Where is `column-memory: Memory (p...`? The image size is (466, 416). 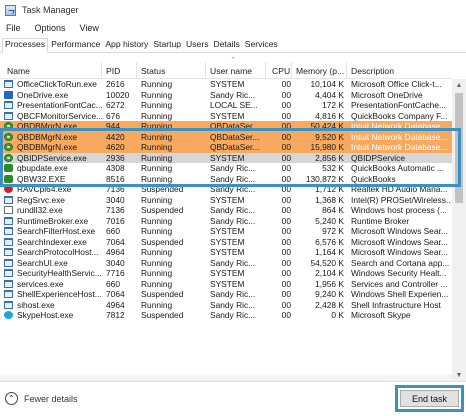 column-memory: Memory (p... is located at coordinates (320, 71).